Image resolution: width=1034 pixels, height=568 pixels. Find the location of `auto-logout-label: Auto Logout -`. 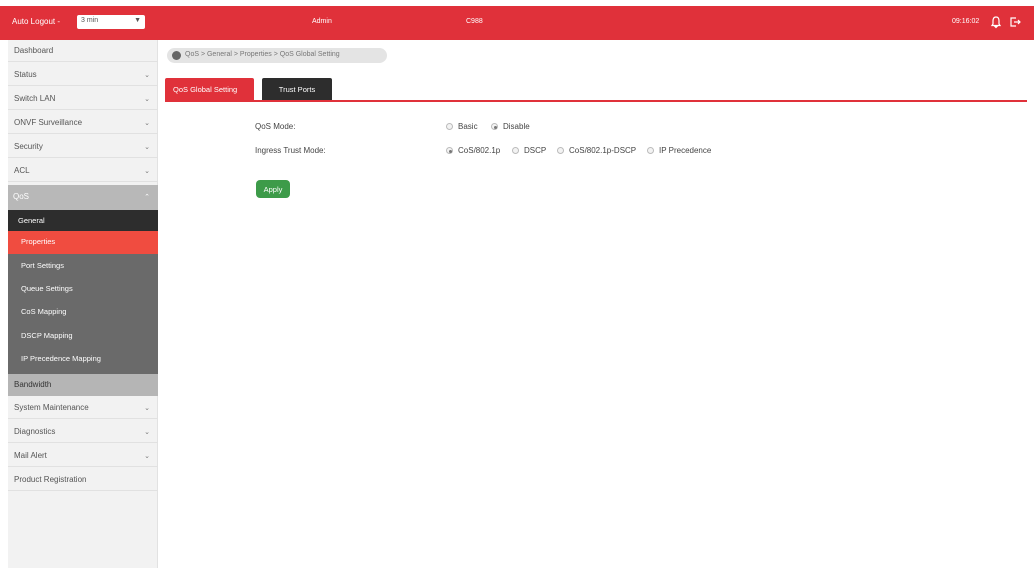

auto-logout-label: Auto Logout - is located at coordinates (36, 21).